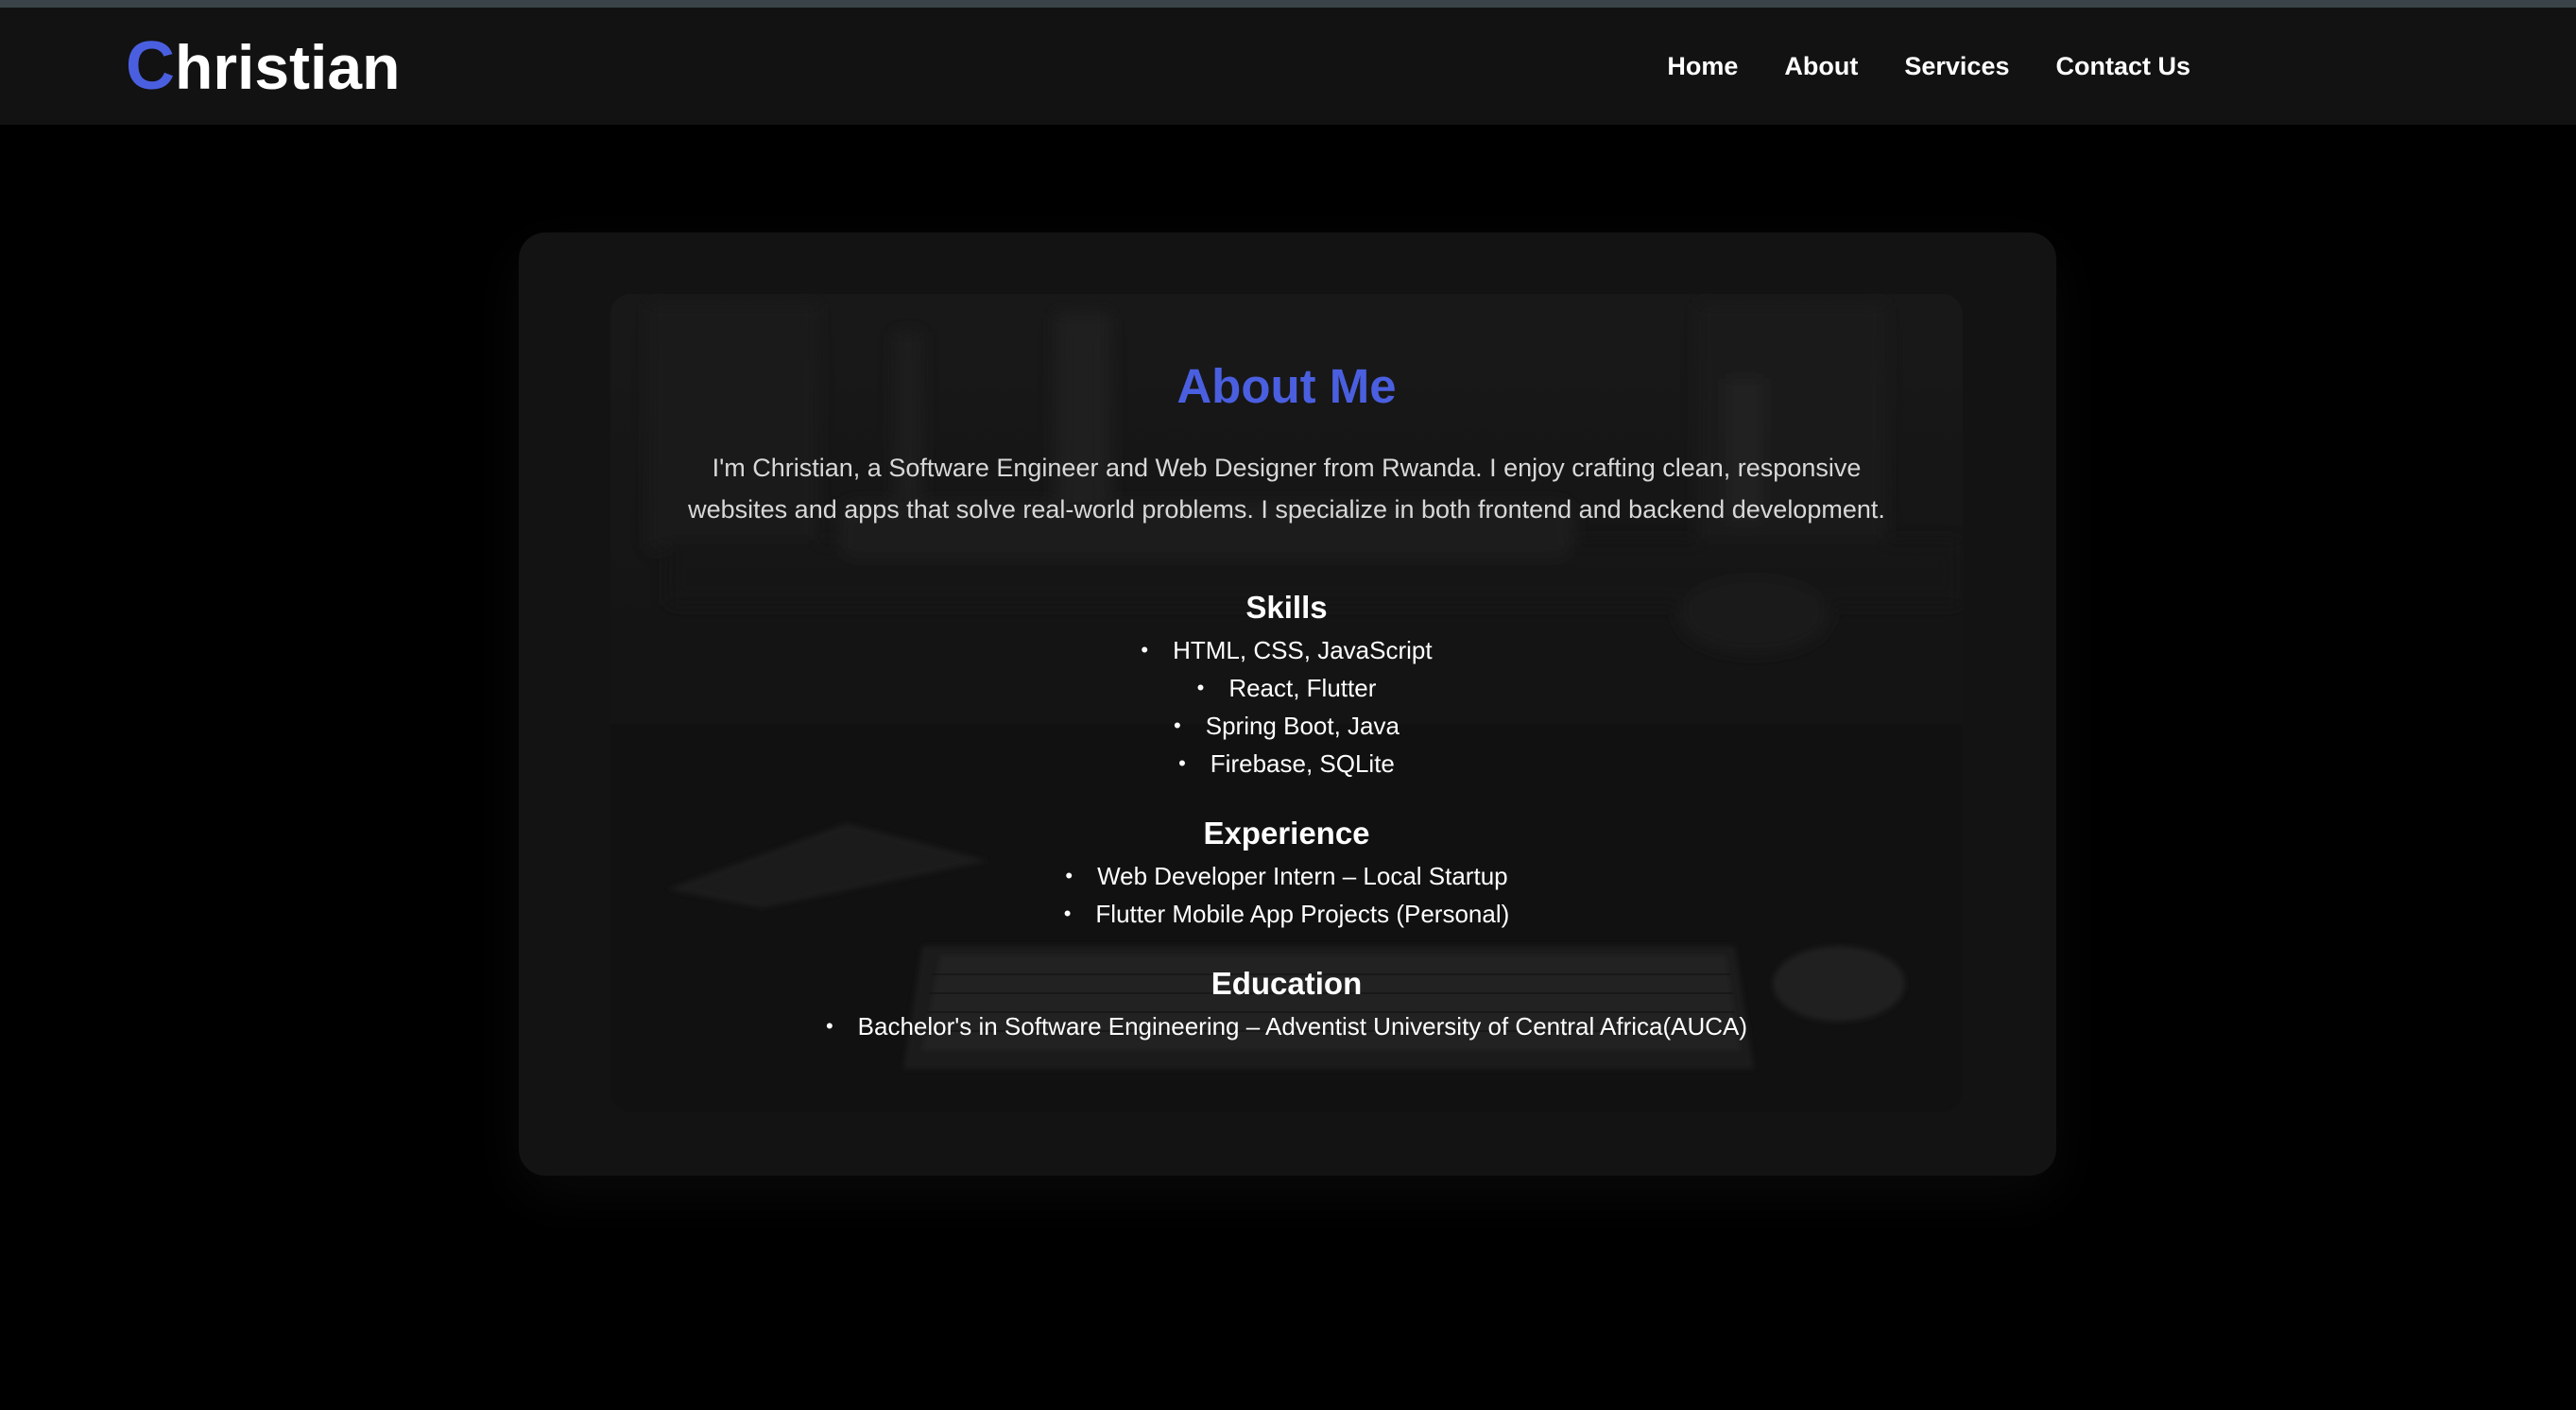  Describe the element at coordinates (1287, 983) in the screenshot. I see `education-heading: Education` at that location.